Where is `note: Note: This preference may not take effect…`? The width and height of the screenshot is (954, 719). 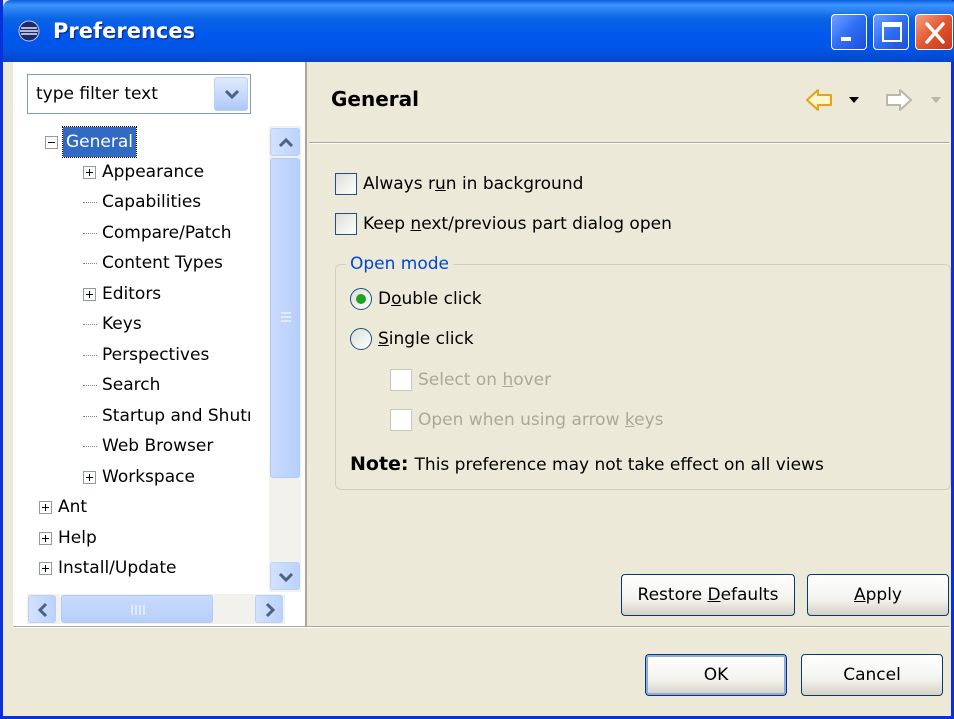
note: Note: This preference may not take effect… is located at coordinates (587, 464).